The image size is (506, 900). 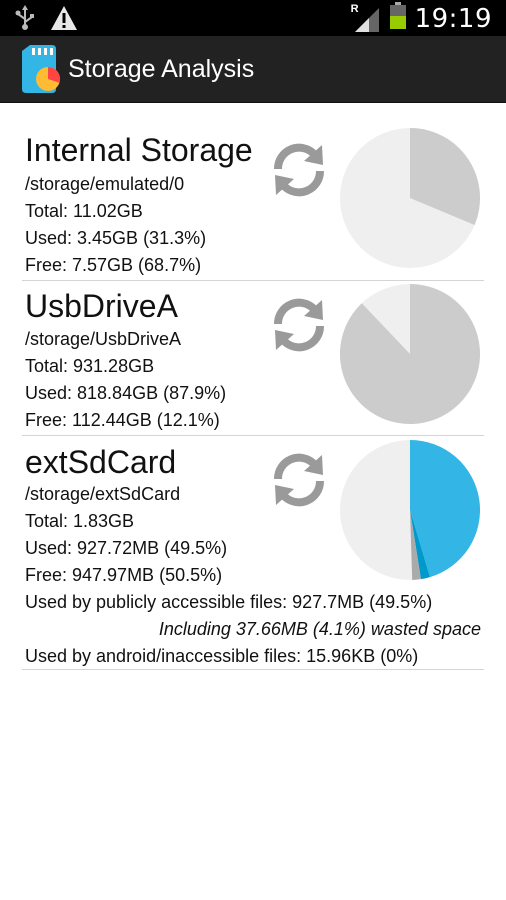 I want to click on wasted-space-note: Including 37.66MB (4.1%) wasted space, so click(x=319, y=629).